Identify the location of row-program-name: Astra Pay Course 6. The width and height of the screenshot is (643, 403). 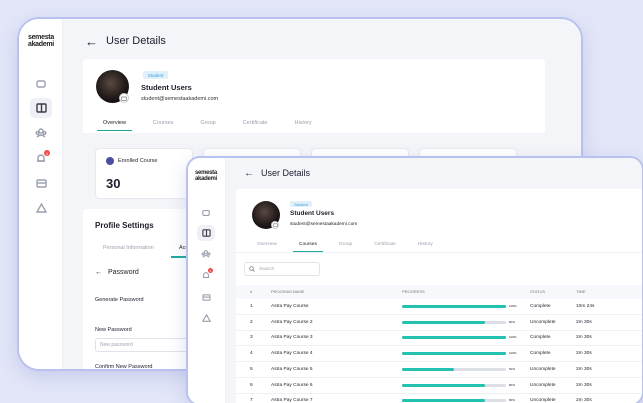
(292, 385).